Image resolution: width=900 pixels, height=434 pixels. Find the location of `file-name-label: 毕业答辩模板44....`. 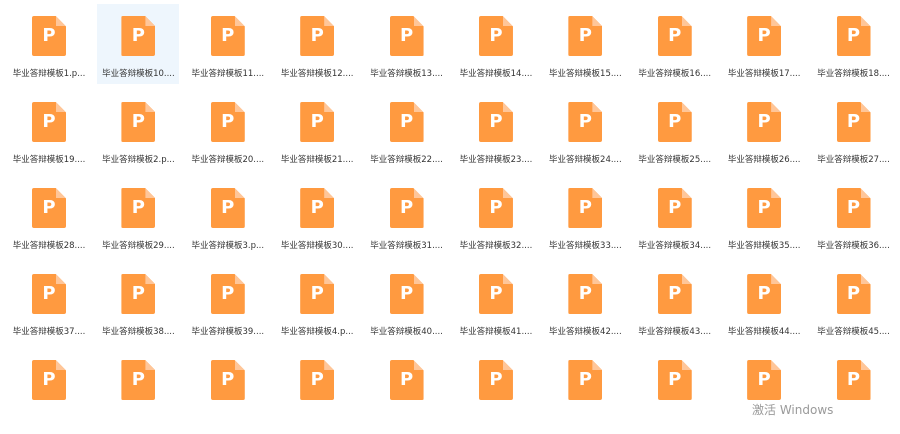

file-name-label: 毕业答辩模板44.... is located at coordinates (764, 332).